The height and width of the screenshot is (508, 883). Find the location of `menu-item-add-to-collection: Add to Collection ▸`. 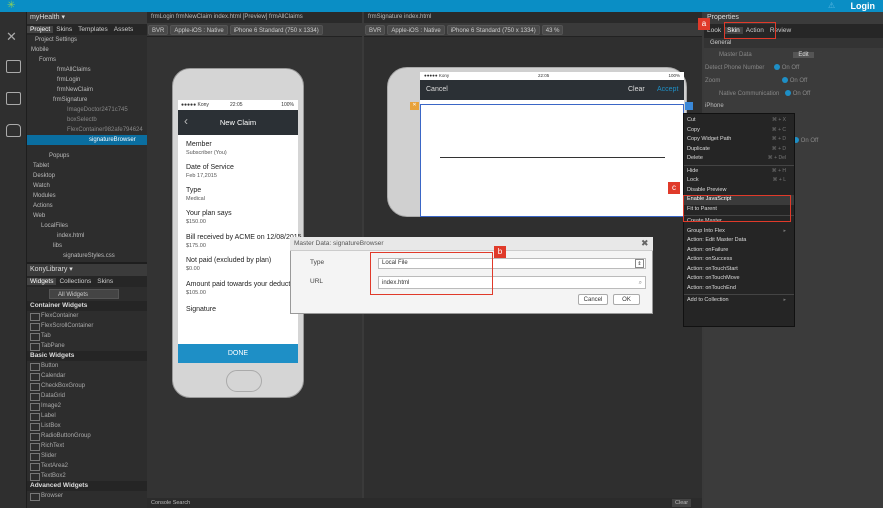

menu-item-add-to-collection: Add to Collection ▸ is located at coordinates (739, 301).